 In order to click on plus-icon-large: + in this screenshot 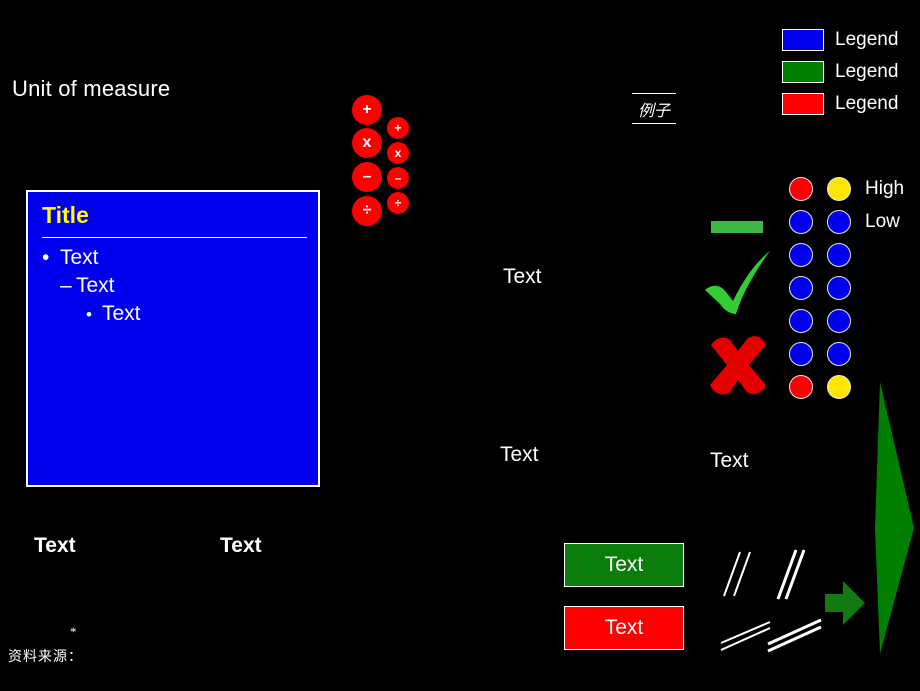, I will do `click(367, 110)`.